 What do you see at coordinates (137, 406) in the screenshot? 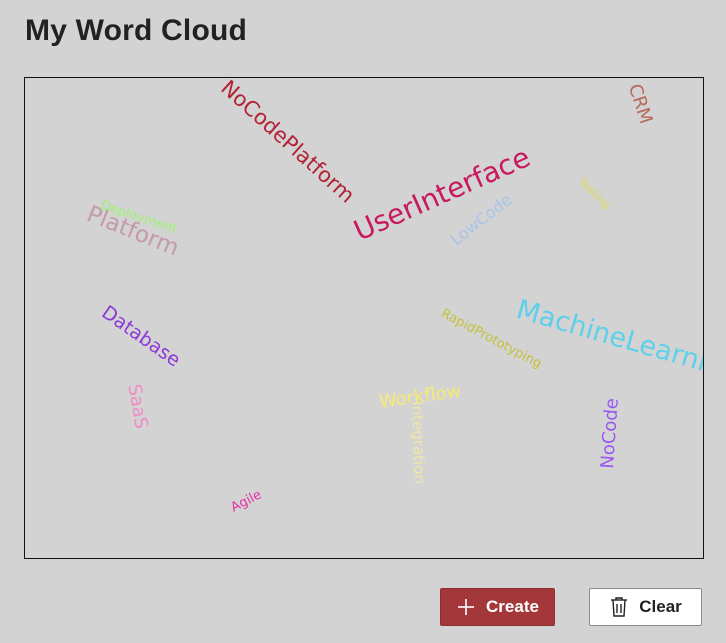
I see `word-saas: SaaS` at bounding box center [137, 406].